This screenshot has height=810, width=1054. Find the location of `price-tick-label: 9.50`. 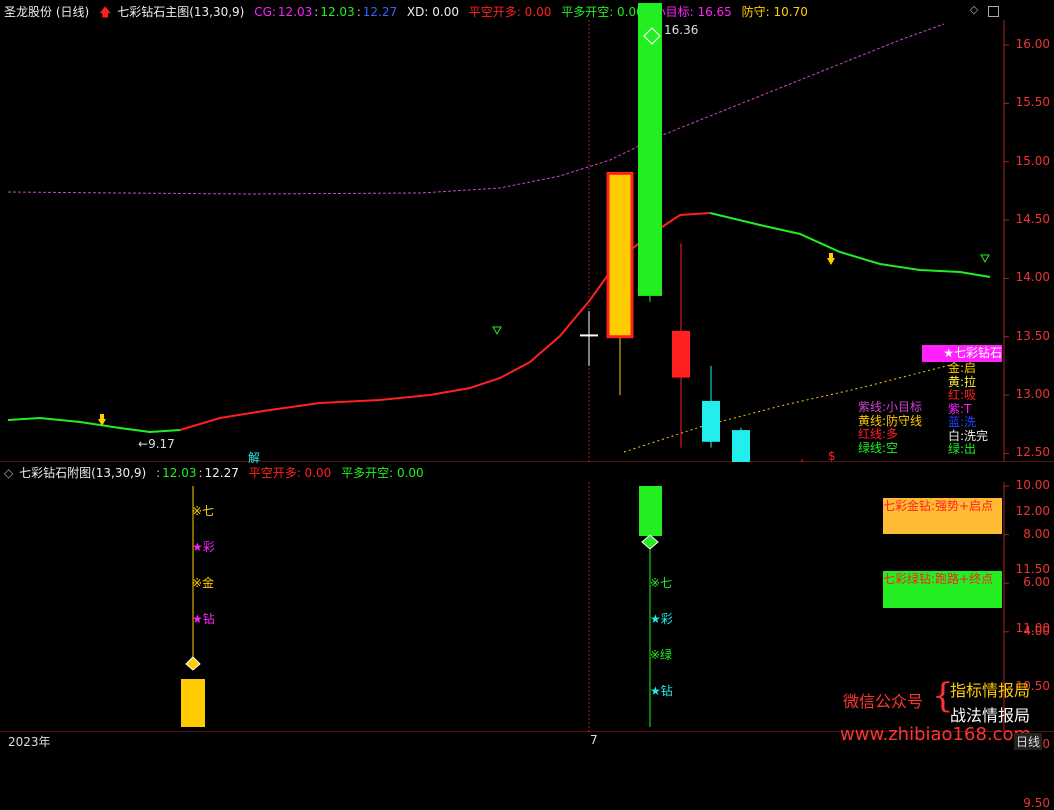

price-tick-label: 9.50 is located at coordinates (1036, 802).